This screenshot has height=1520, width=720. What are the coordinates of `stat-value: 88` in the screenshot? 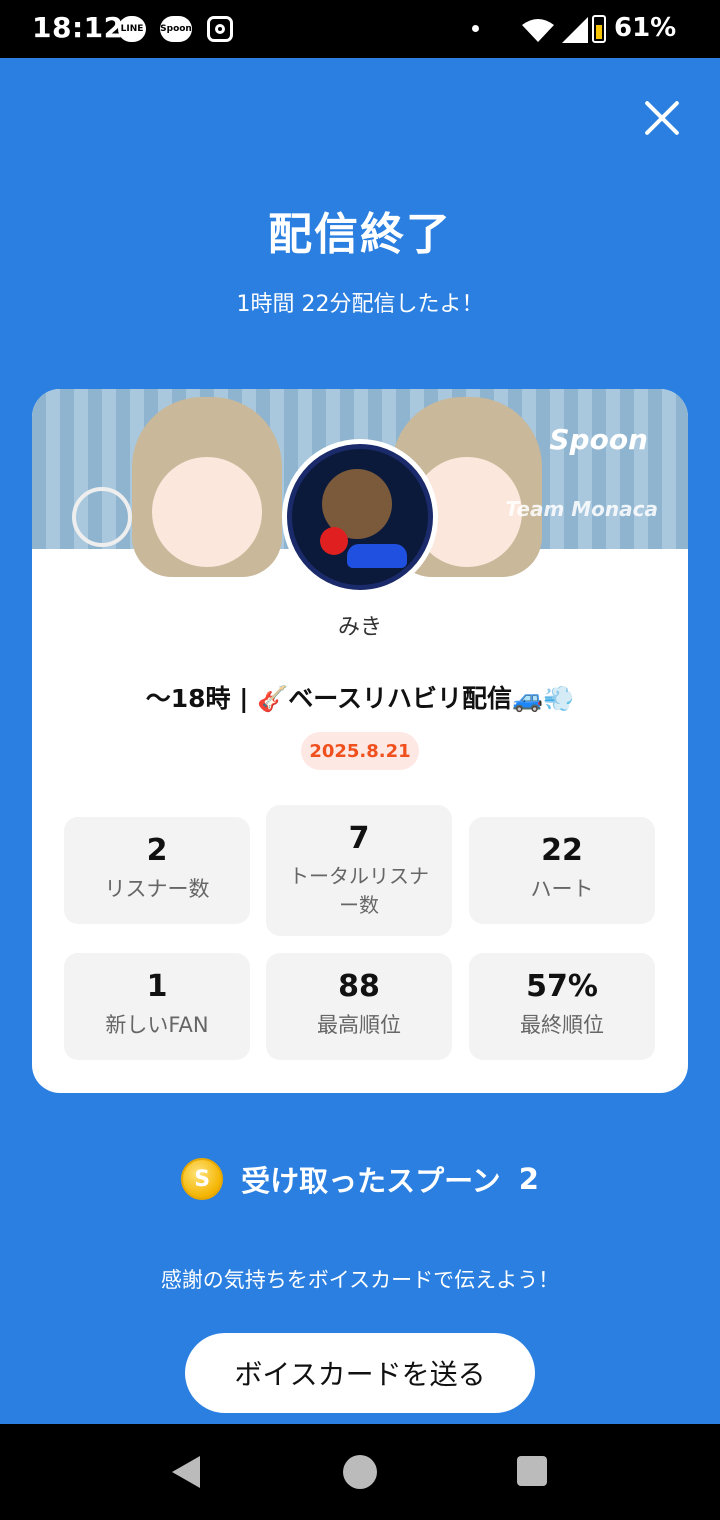 It's located at (359, 986).